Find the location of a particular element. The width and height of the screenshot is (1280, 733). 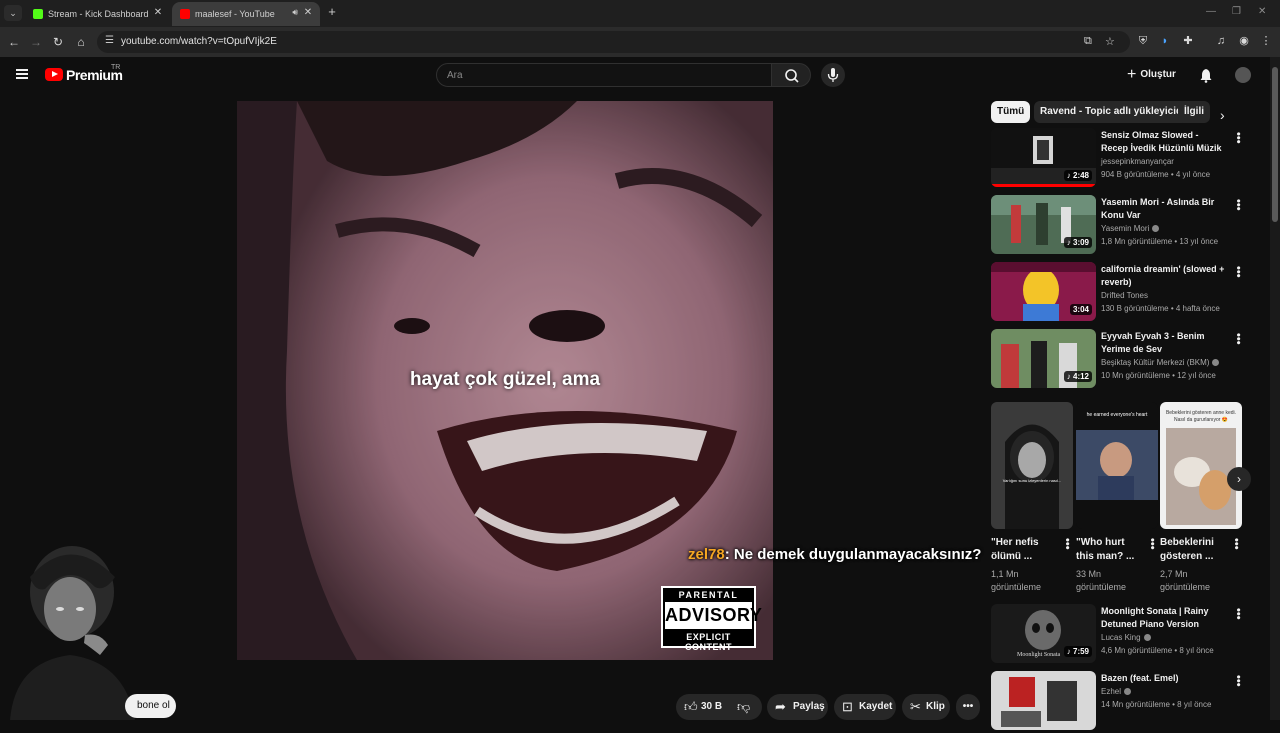

menu-icon is located at coordinates (22, 74).